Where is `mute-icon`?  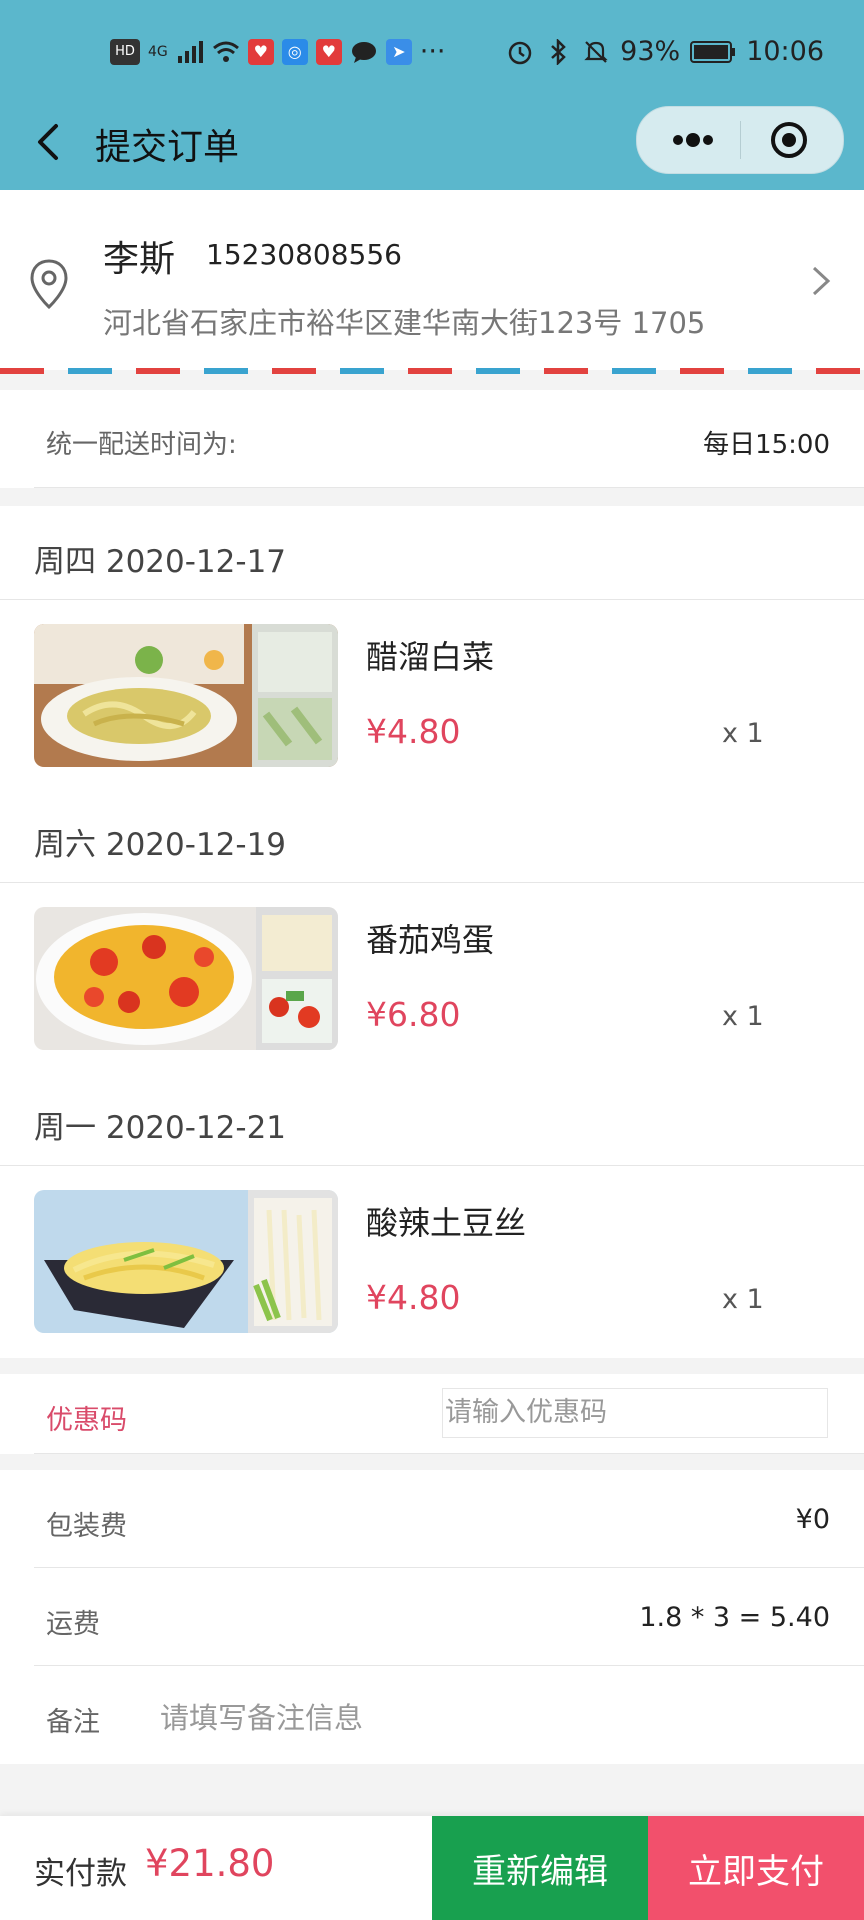 mute-icon is located at coordinates (596, 52).